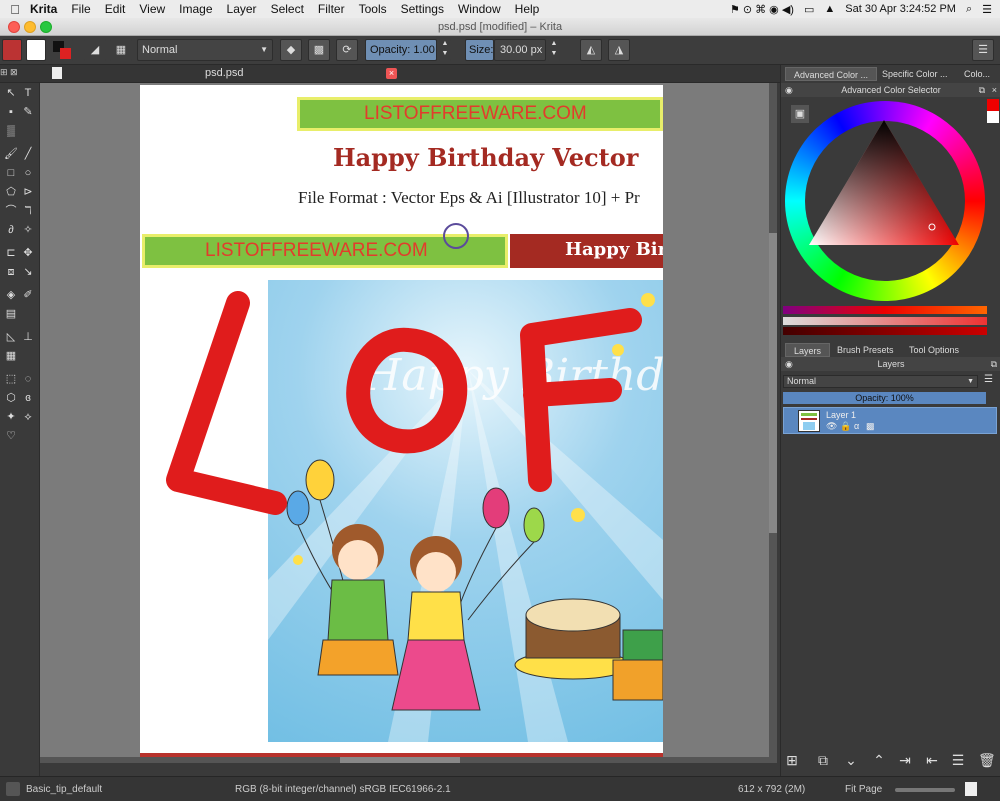  I want to click on gradient-icon: ◢, so click(95, 50).